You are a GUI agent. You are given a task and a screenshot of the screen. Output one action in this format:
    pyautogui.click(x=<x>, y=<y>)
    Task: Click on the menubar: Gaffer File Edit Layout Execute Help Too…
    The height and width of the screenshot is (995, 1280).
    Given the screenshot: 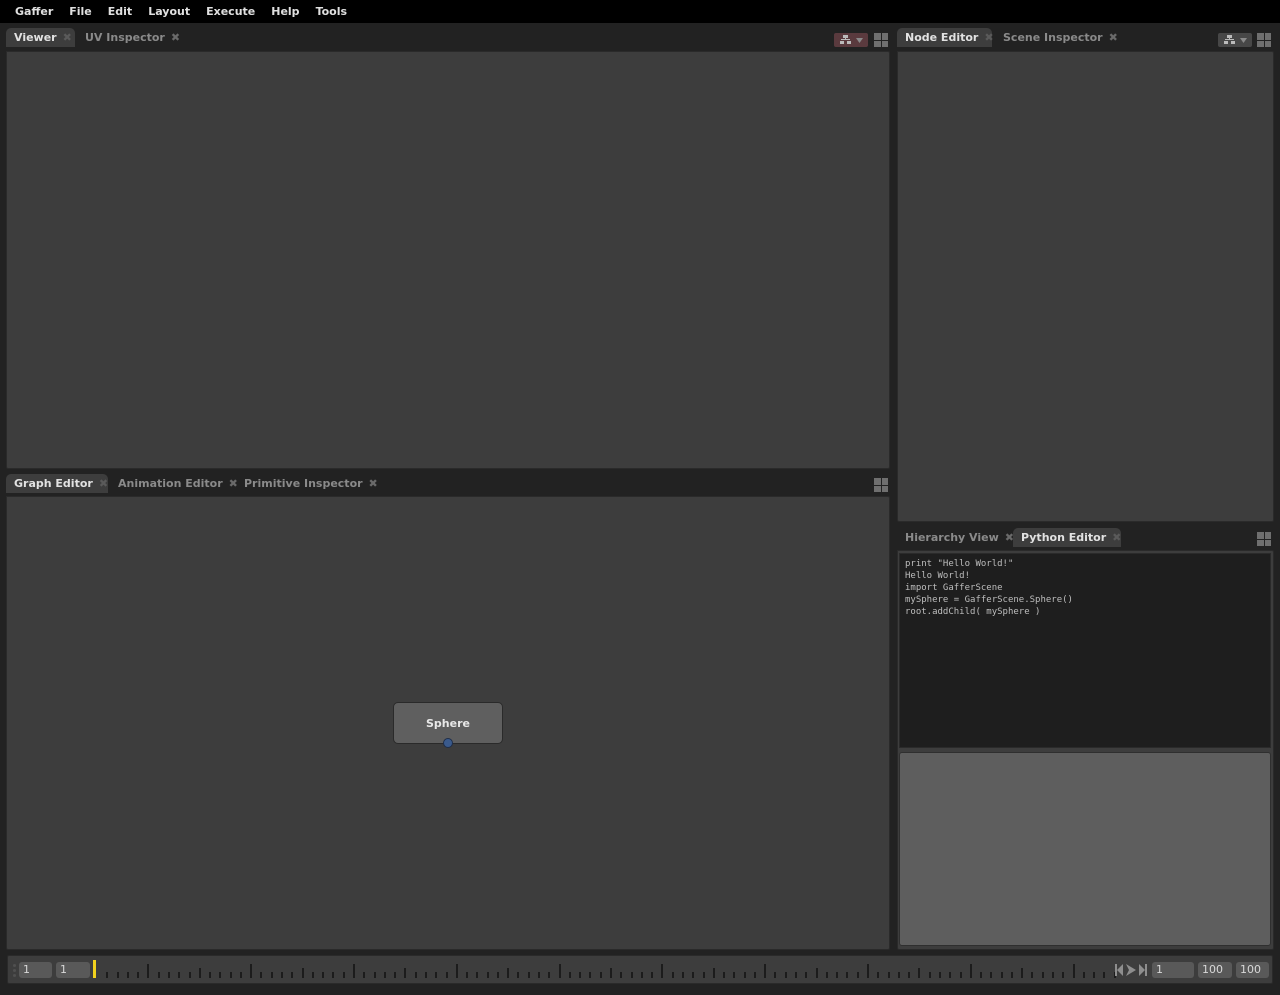 What is the action you would take?
    pyautogui.click(x=640, y=11)
    